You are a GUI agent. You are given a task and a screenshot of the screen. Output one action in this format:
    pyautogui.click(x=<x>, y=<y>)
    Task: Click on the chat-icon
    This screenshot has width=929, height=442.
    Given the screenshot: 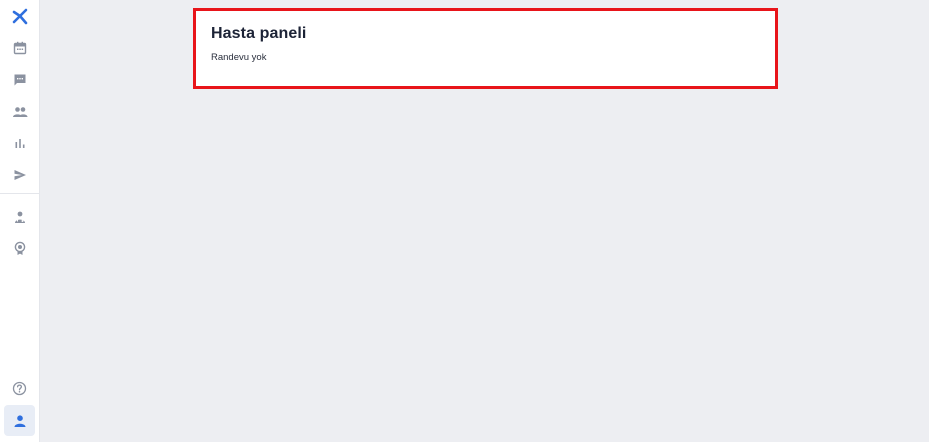 What is the action you would take?
    pyautogui.click(x=19, y=80)
    